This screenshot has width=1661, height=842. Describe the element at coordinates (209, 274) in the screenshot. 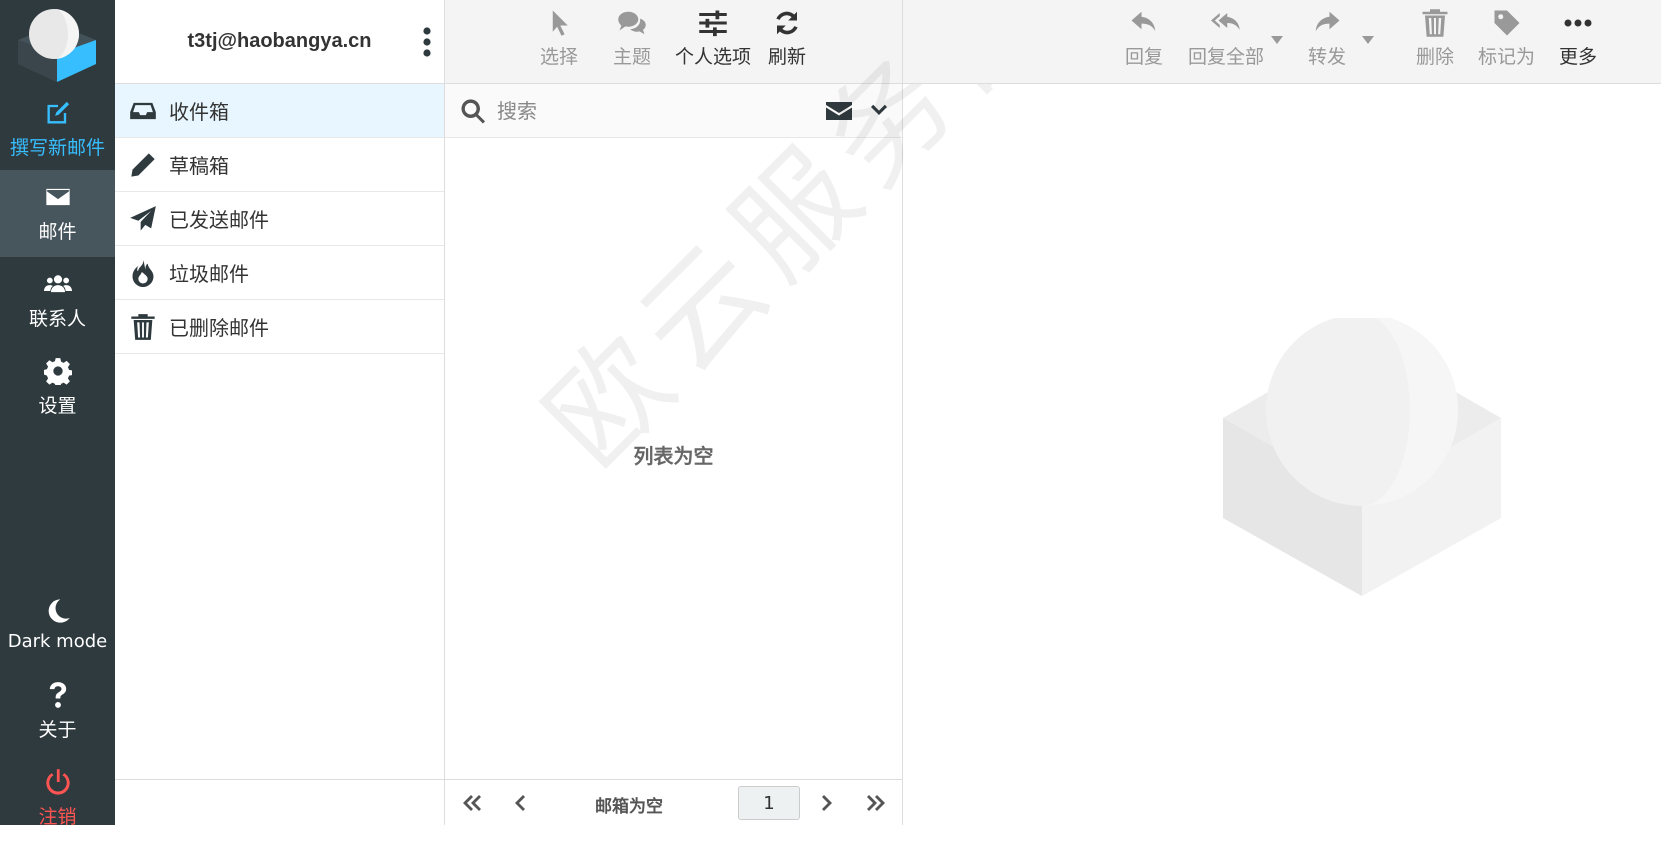

I see `folder-label: 垃圾邮件` at that location.